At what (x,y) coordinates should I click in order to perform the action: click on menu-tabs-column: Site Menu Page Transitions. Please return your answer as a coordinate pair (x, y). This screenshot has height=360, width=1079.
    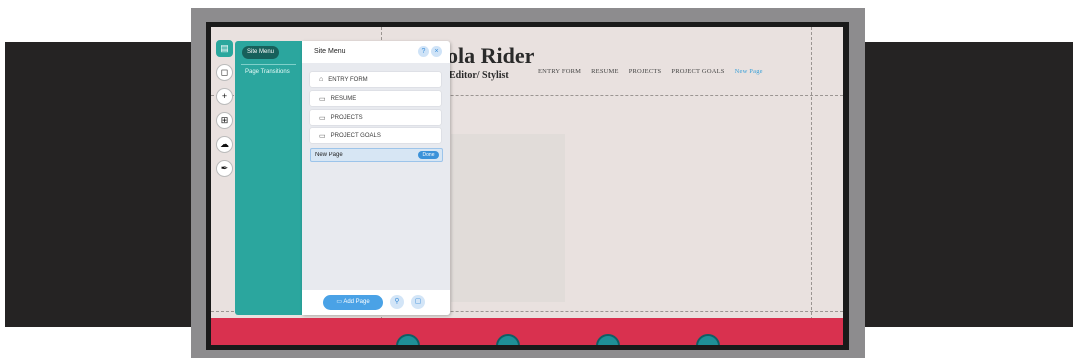
    Looking at the image, I should click on (268, 178).